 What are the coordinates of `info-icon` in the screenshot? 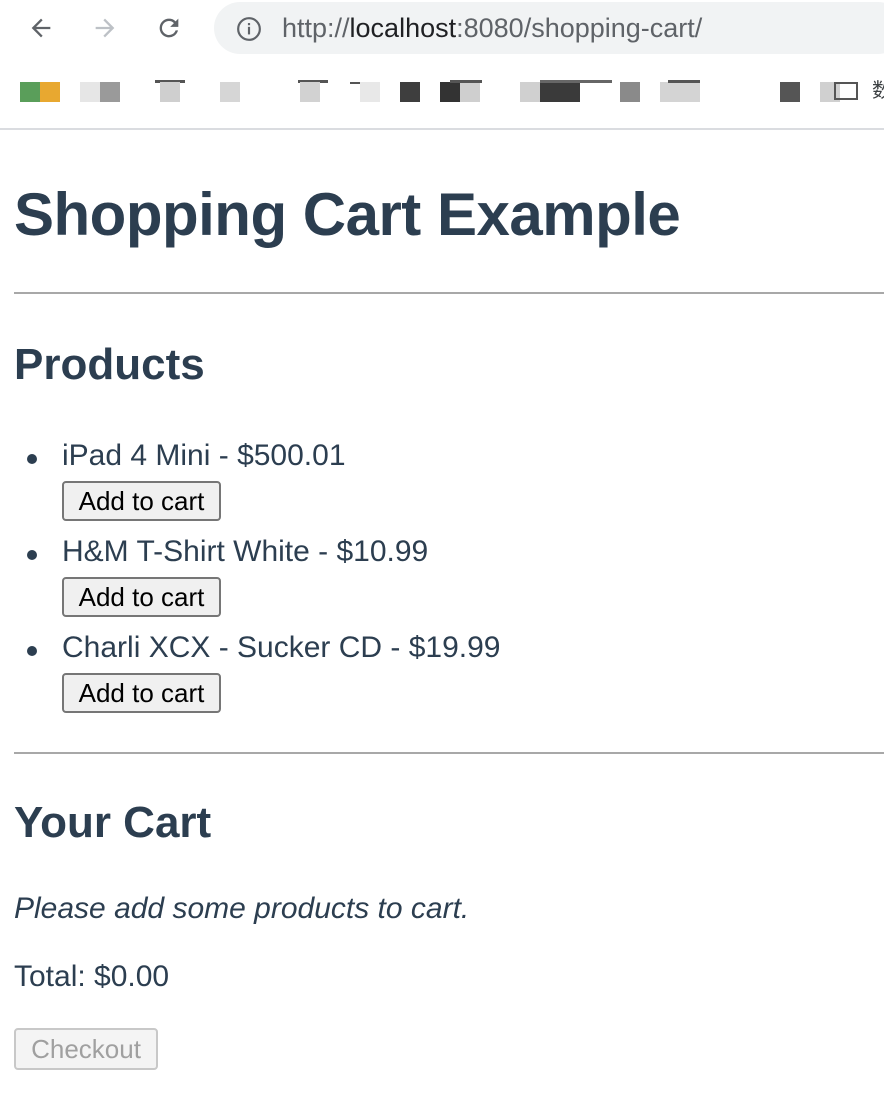 It's located at (249, 29).